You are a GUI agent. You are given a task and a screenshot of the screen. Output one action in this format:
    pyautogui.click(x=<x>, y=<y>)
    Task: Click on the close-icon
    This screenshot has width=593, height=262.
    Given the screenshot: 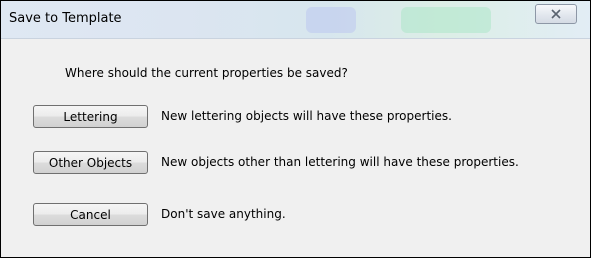 What is the action you would take?
    pyautogui.click(x=556, y=14)
    